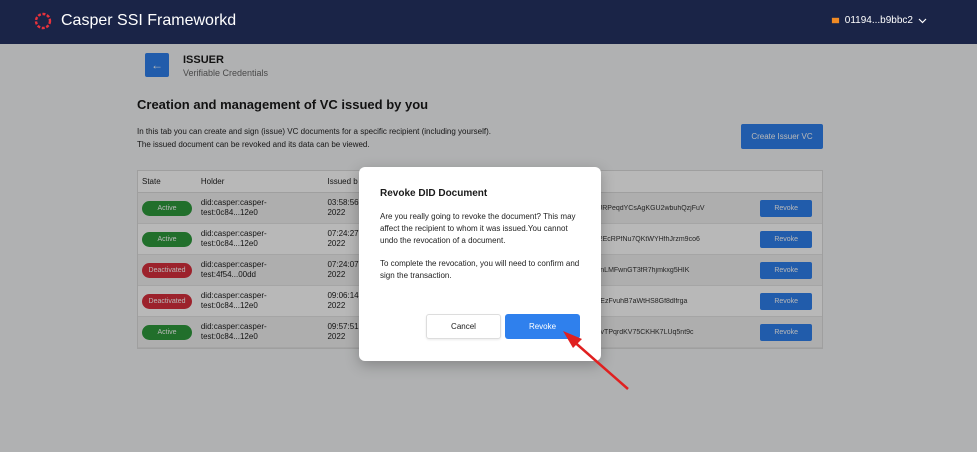  I want to click on wallet-icon, so click(835, 20).